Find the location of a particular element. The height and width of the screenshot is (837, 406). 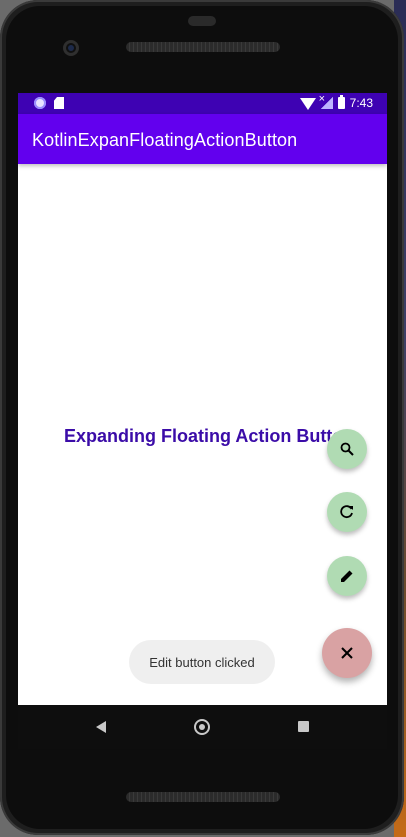

toast-message: Edit button clicked is located at coordinates (202, 662).